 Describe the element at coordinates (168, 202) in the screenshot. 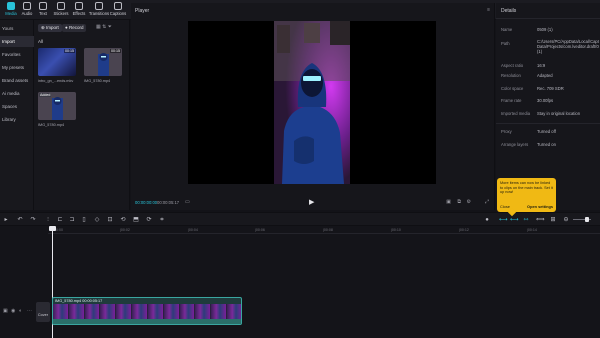

I see `timecode-total: 00:00:05:17` at that location.